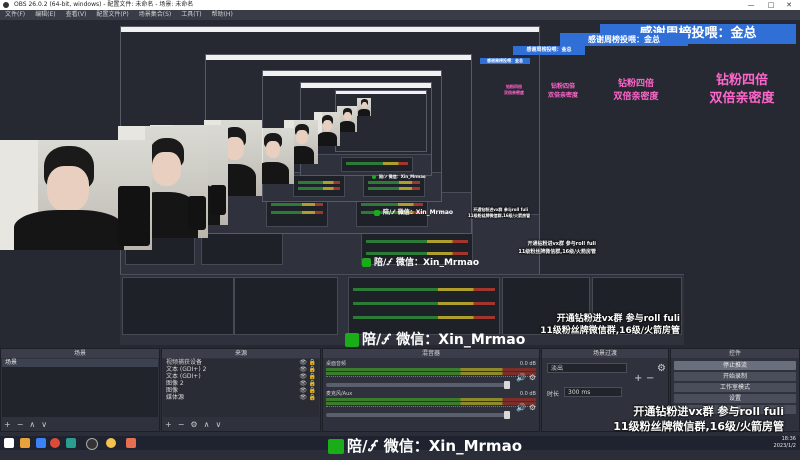 The image size is (800, 460). I want to click on scenes-list: 场景, so click(80, 388).